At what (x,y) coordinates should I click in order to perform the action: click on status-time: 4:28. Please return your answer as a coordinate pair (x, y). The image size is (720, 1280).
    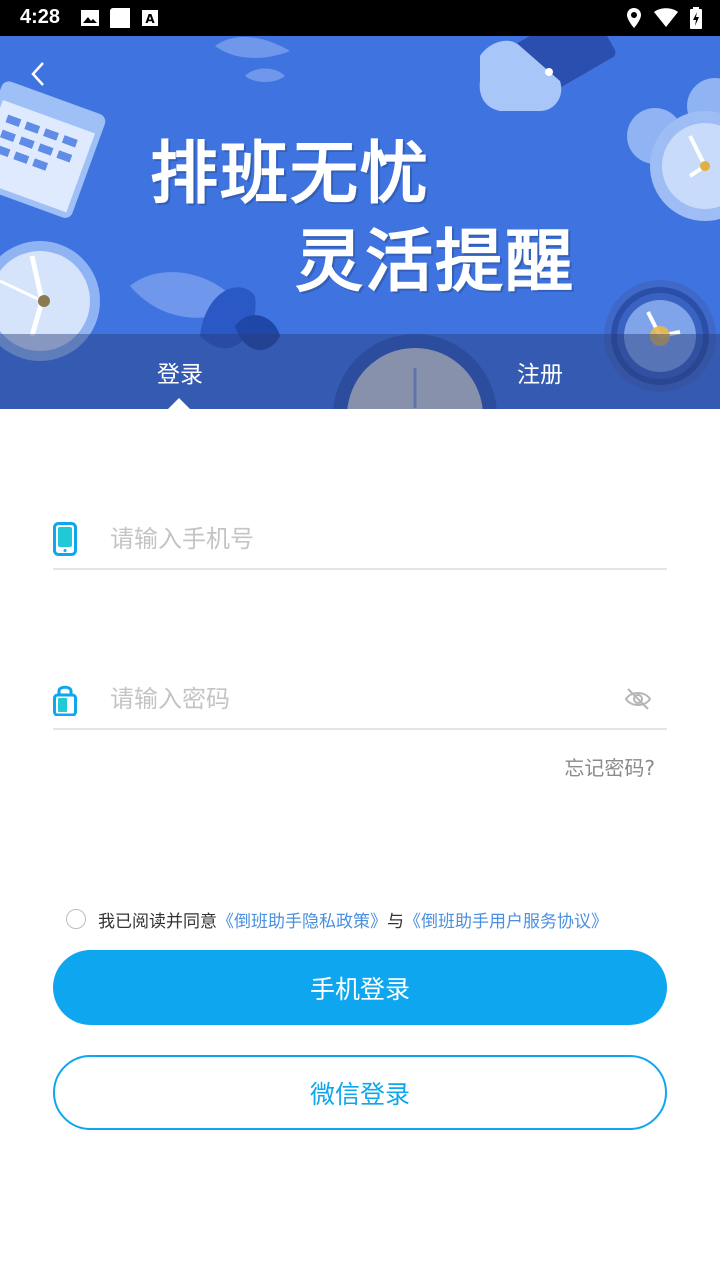
    Looking at the image, I should click on (40, 17).